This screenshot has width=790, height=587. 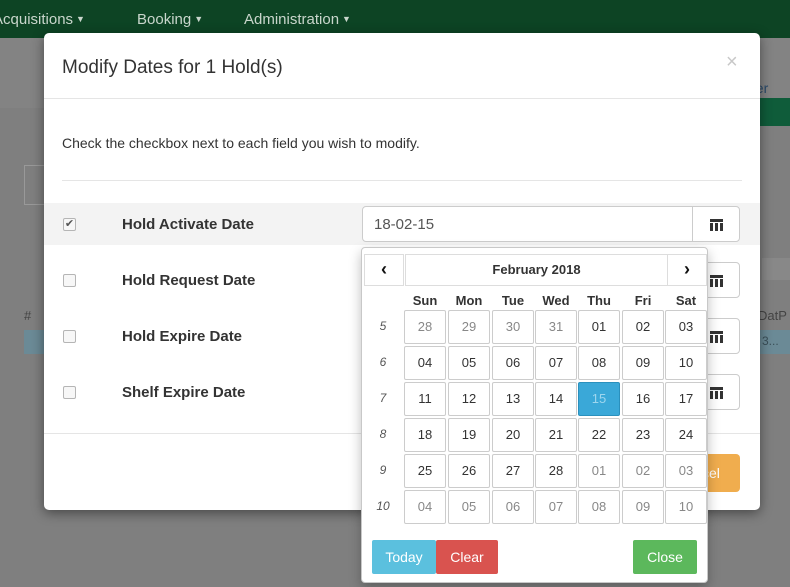 What do you see at coordinates (383, 470) in the screenshot?
I see `week-number: 9` at bounding box center [383, 470].